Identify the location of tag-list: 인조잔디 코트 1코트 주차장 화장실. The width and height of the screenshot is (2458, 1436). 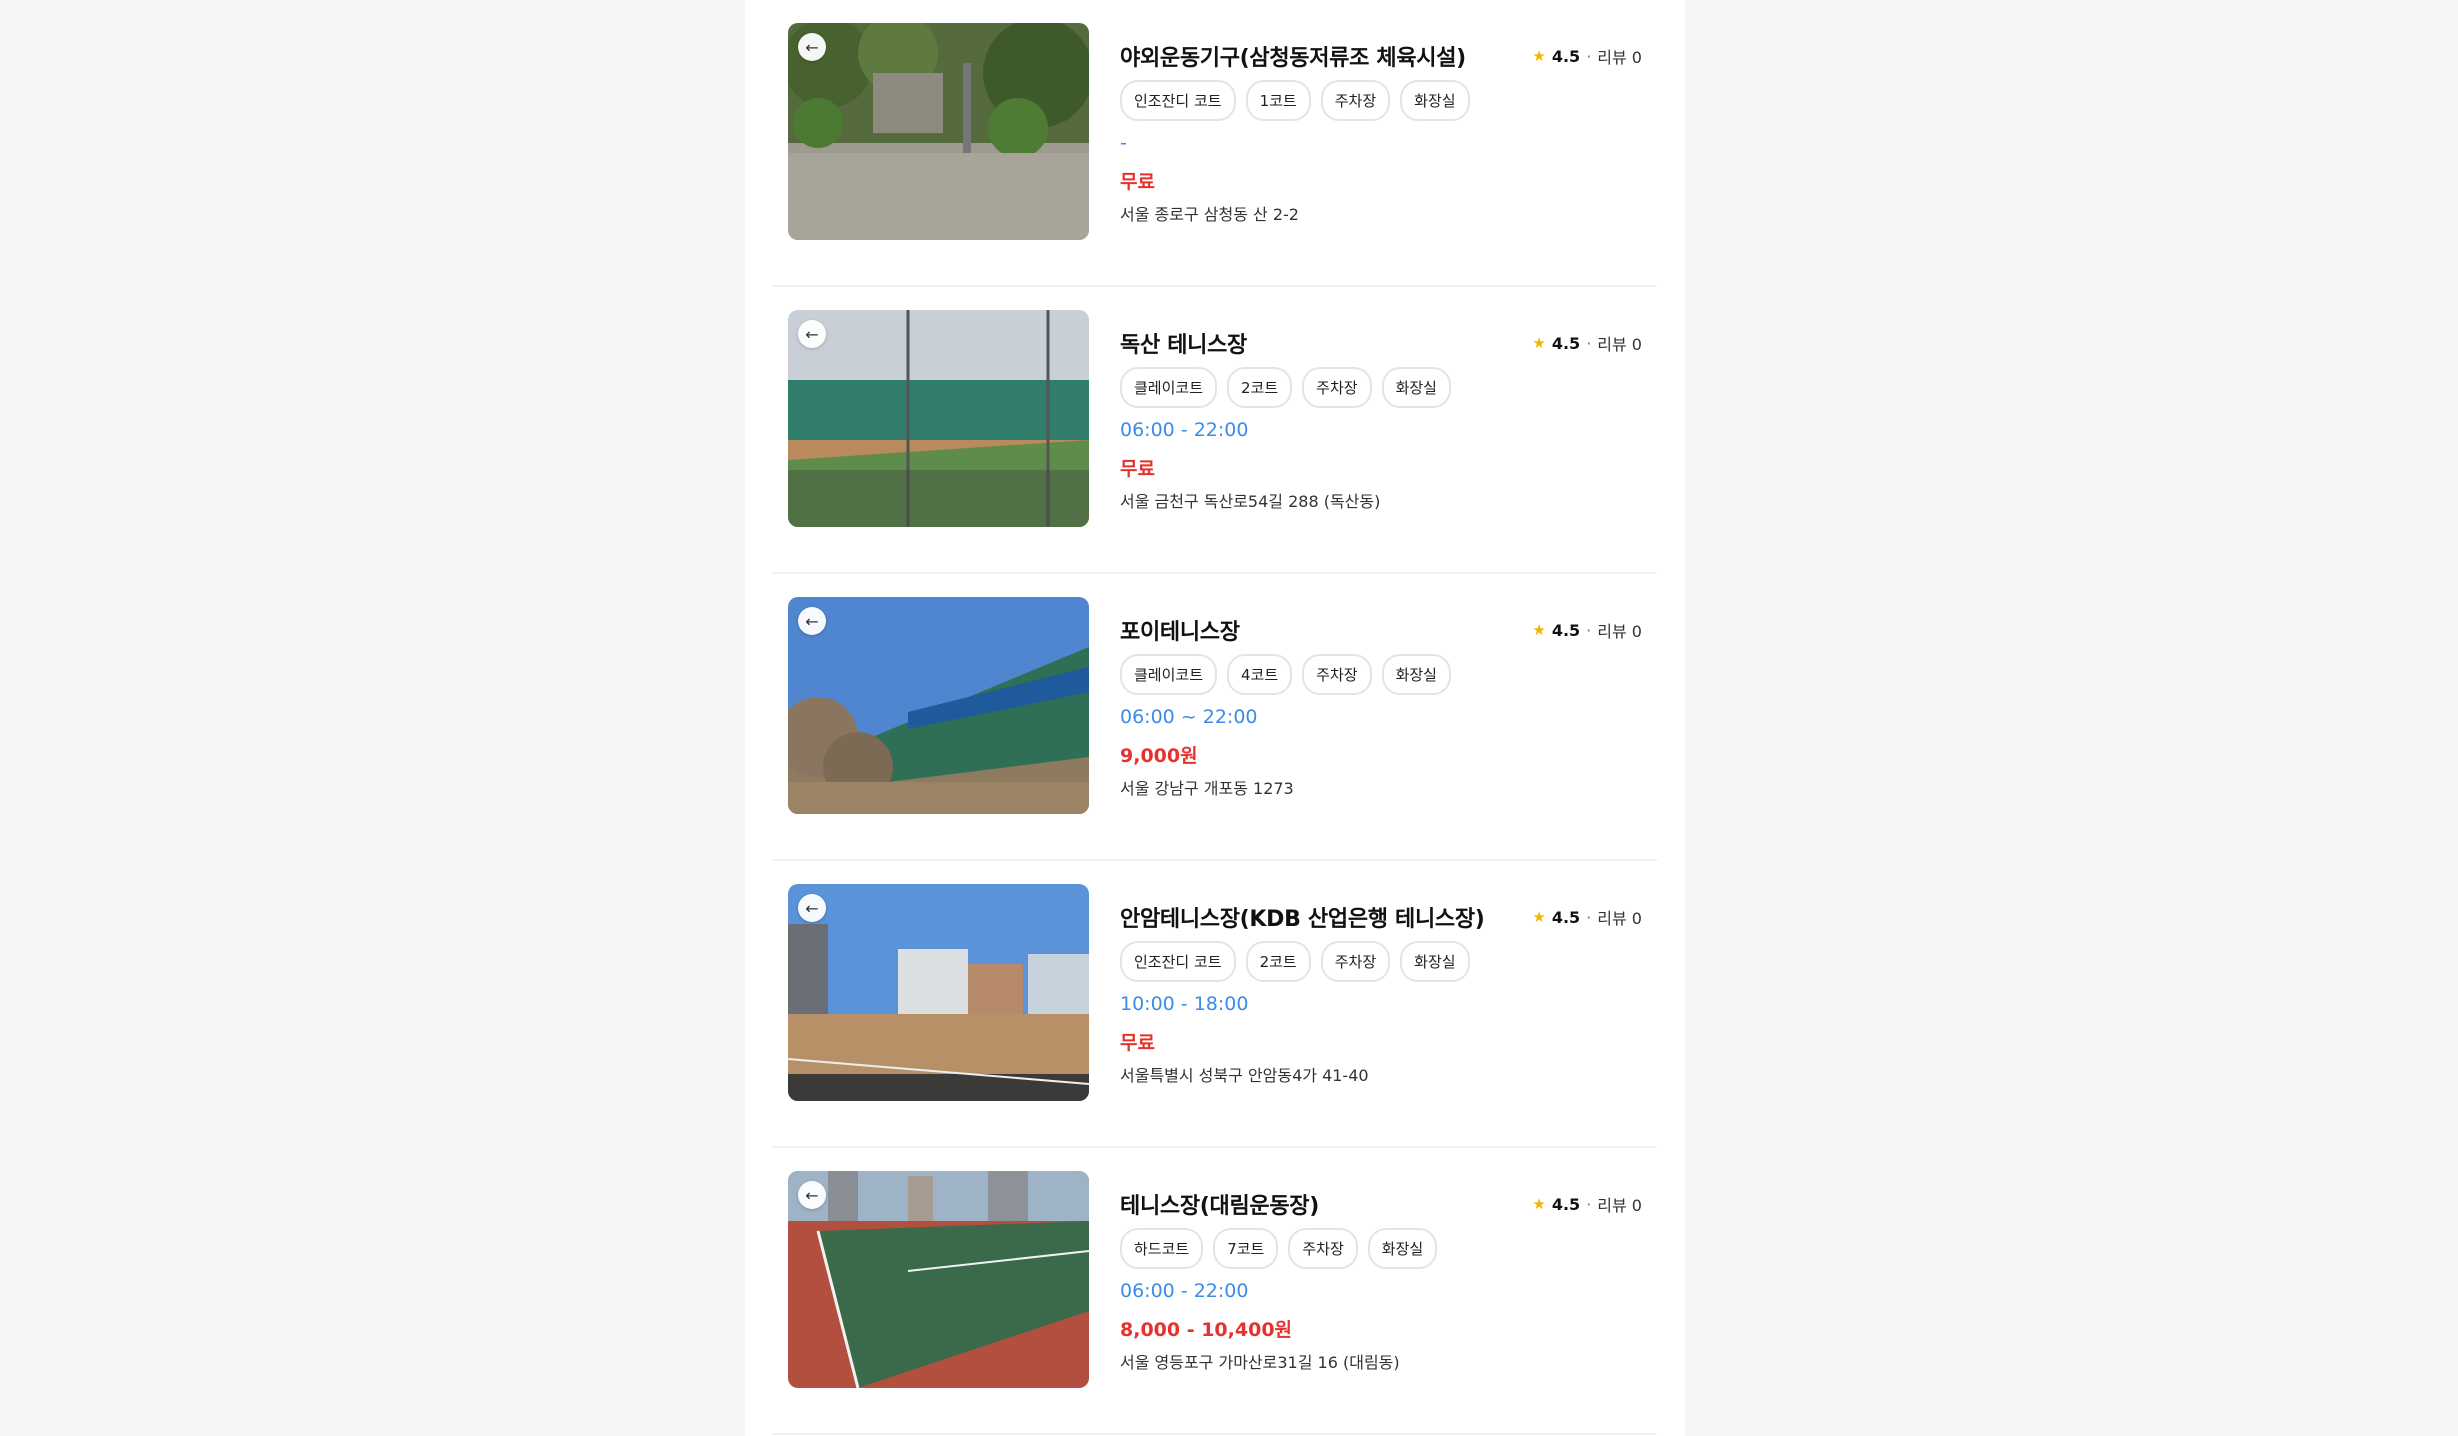
(1295, 100).